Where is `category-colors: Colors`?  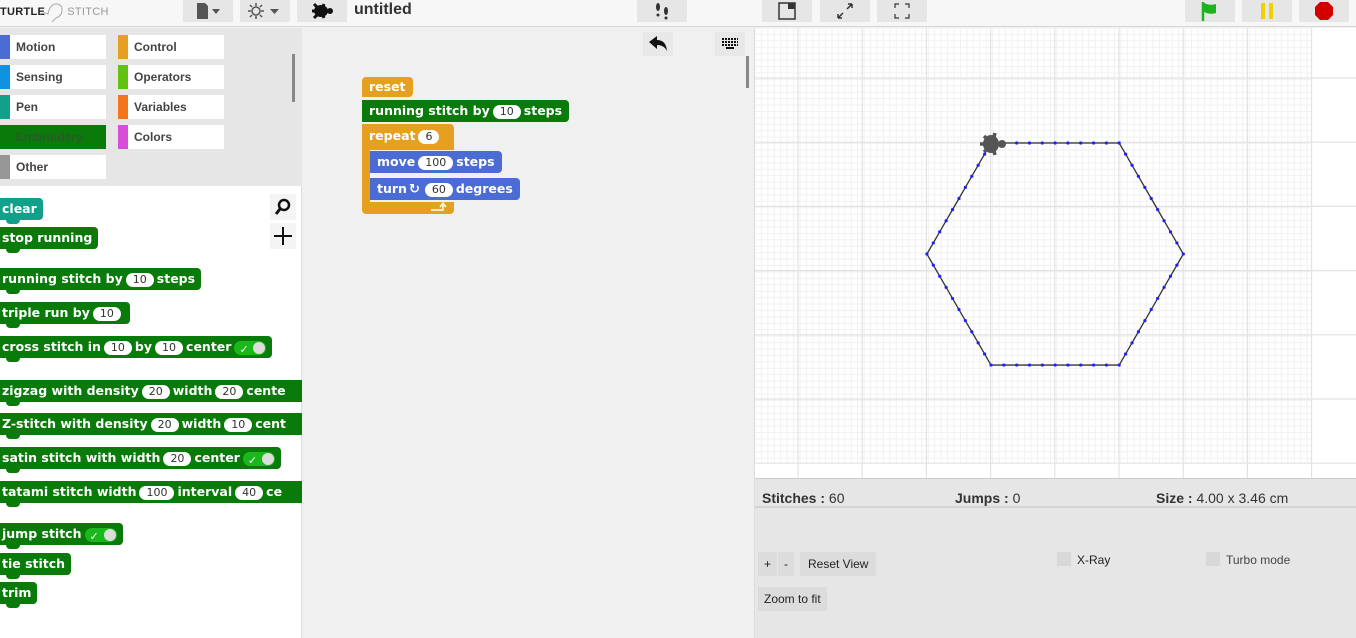 category-colors: Colors is located at coordinates (171, 137).